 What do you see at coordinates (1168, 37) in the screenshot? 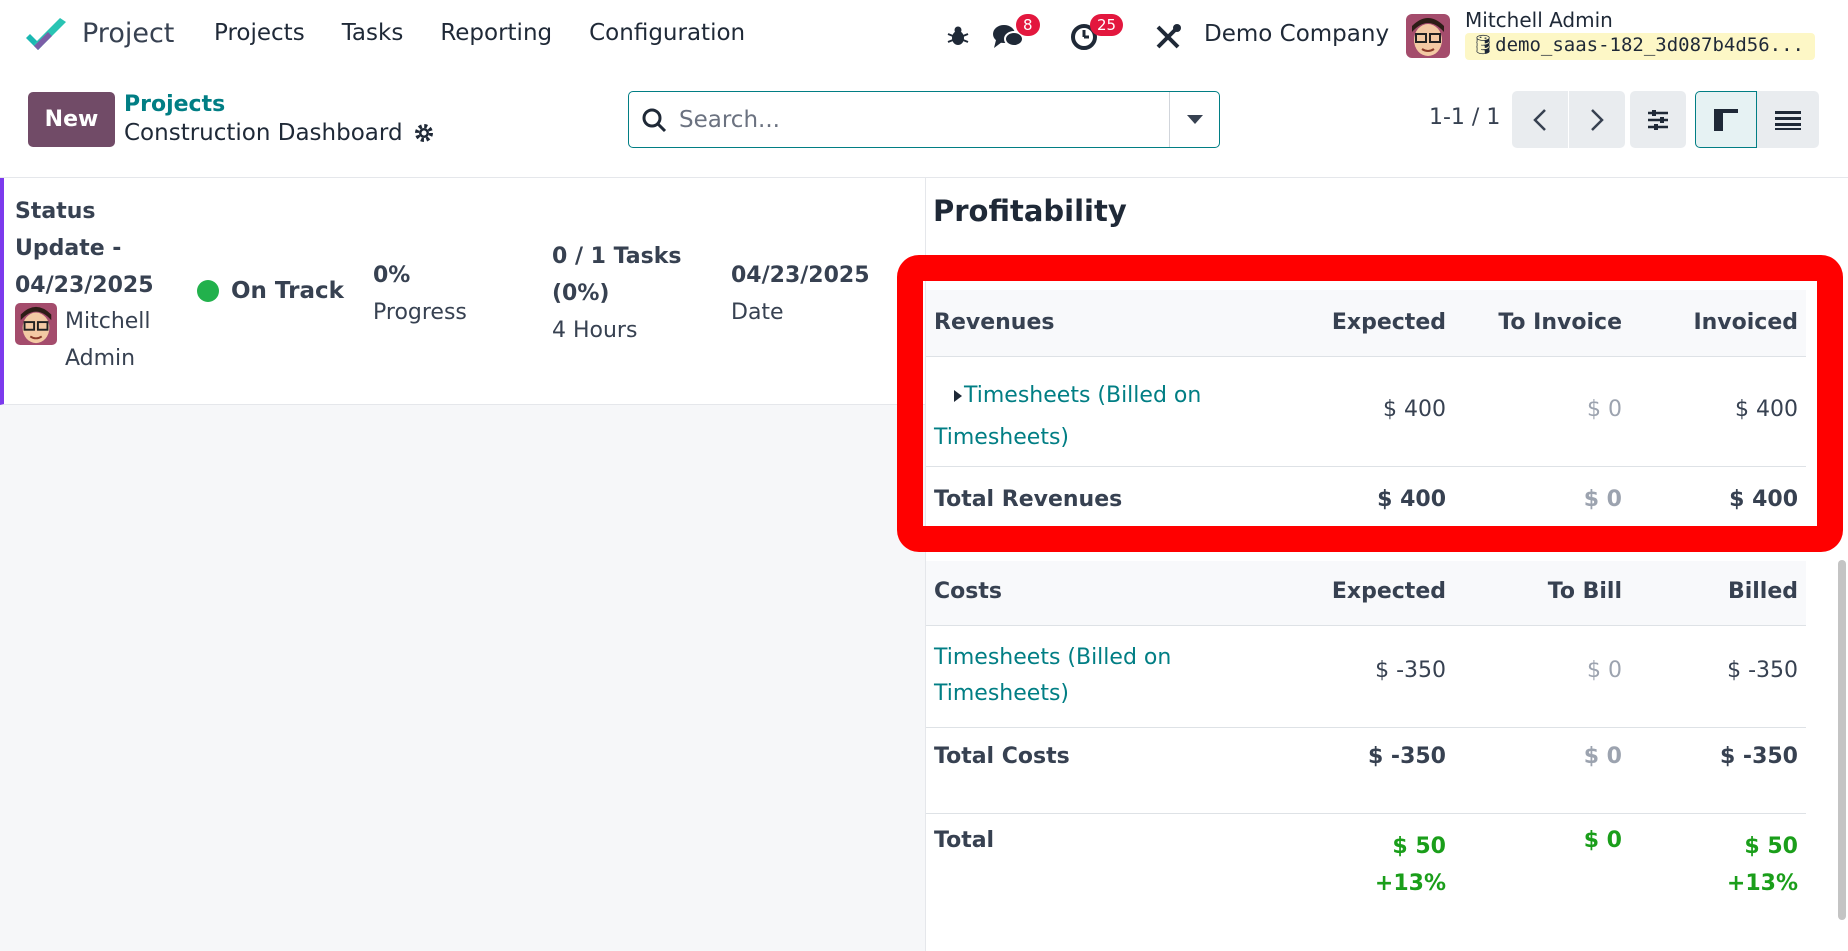
I see `tools-icon` at bounding box center [1168, 37].